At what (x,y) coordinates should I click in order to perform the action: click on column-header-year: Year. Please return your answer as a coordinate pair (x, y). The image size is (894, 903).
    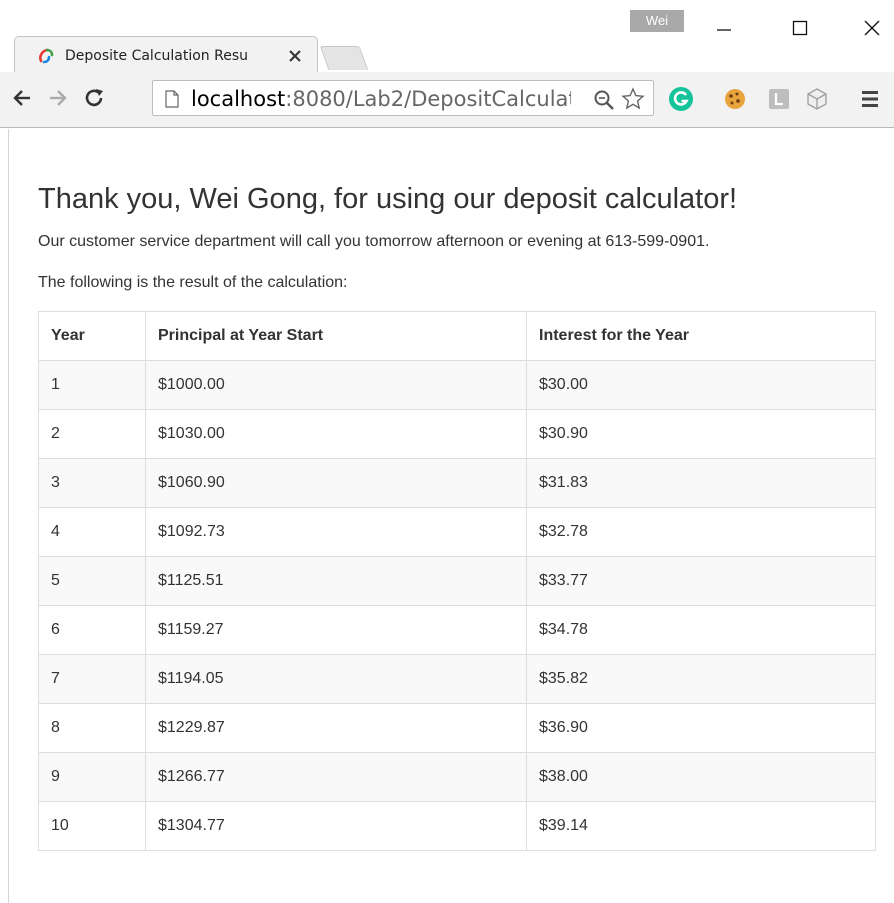
    Looking at the image, I should click on (92, 336).